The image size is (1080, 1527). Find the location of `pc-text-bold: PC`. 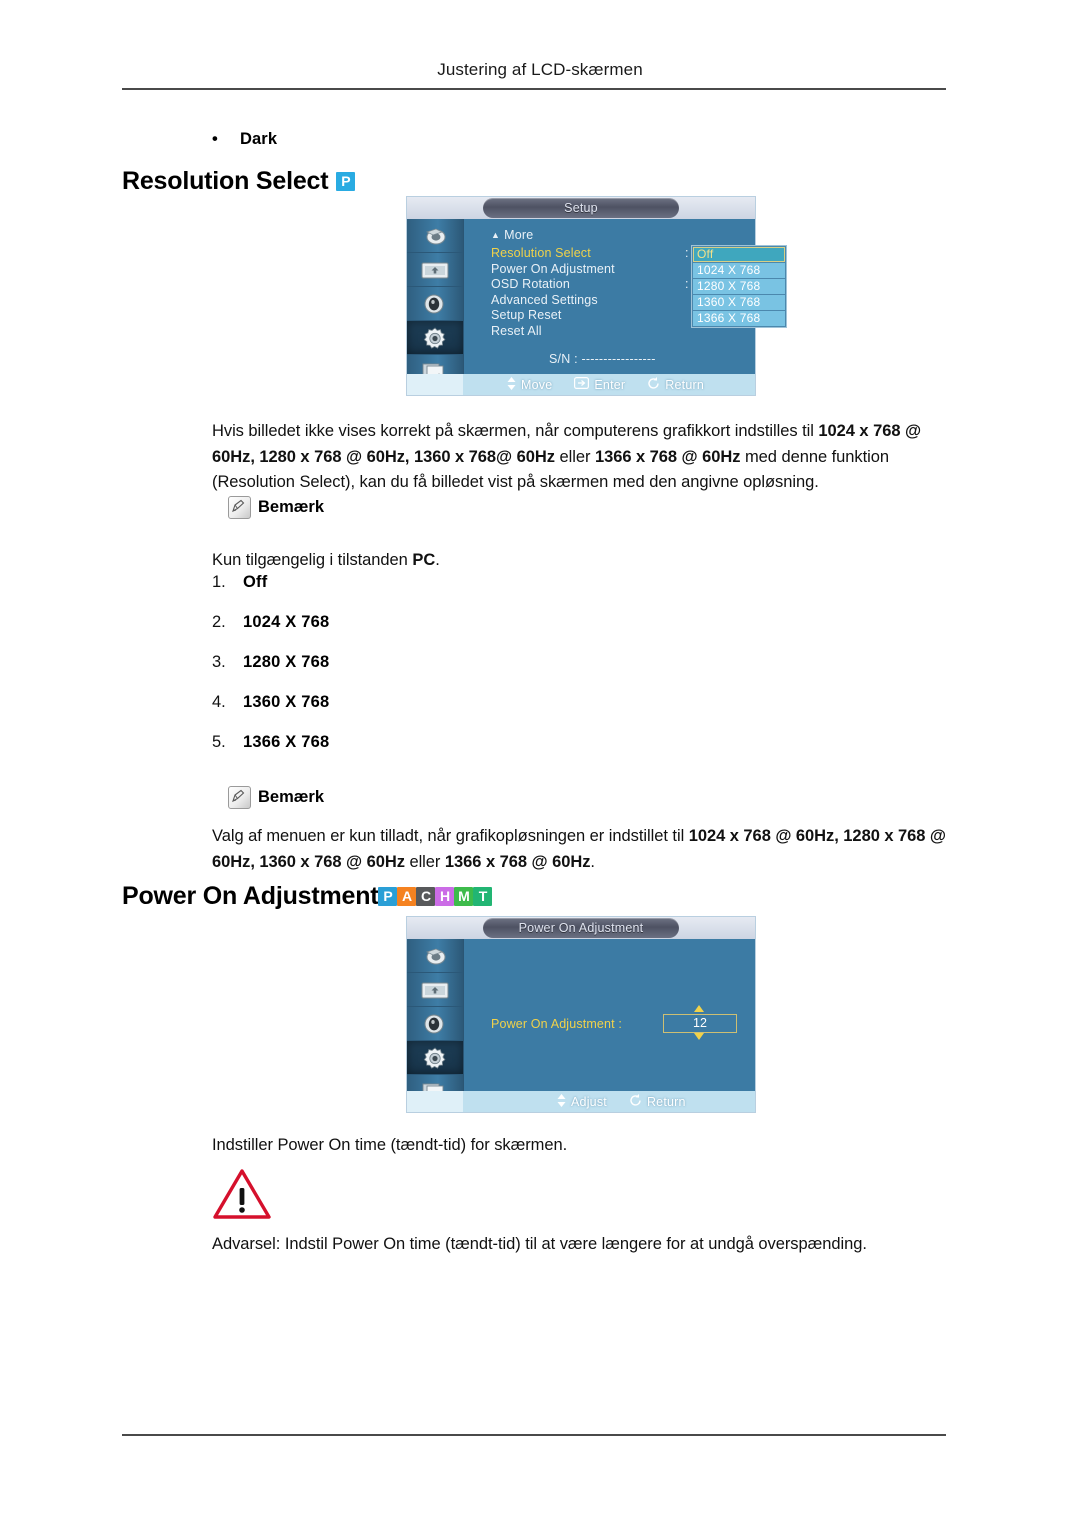

pc-text-bold: PC is located at coordinates (424, 560).